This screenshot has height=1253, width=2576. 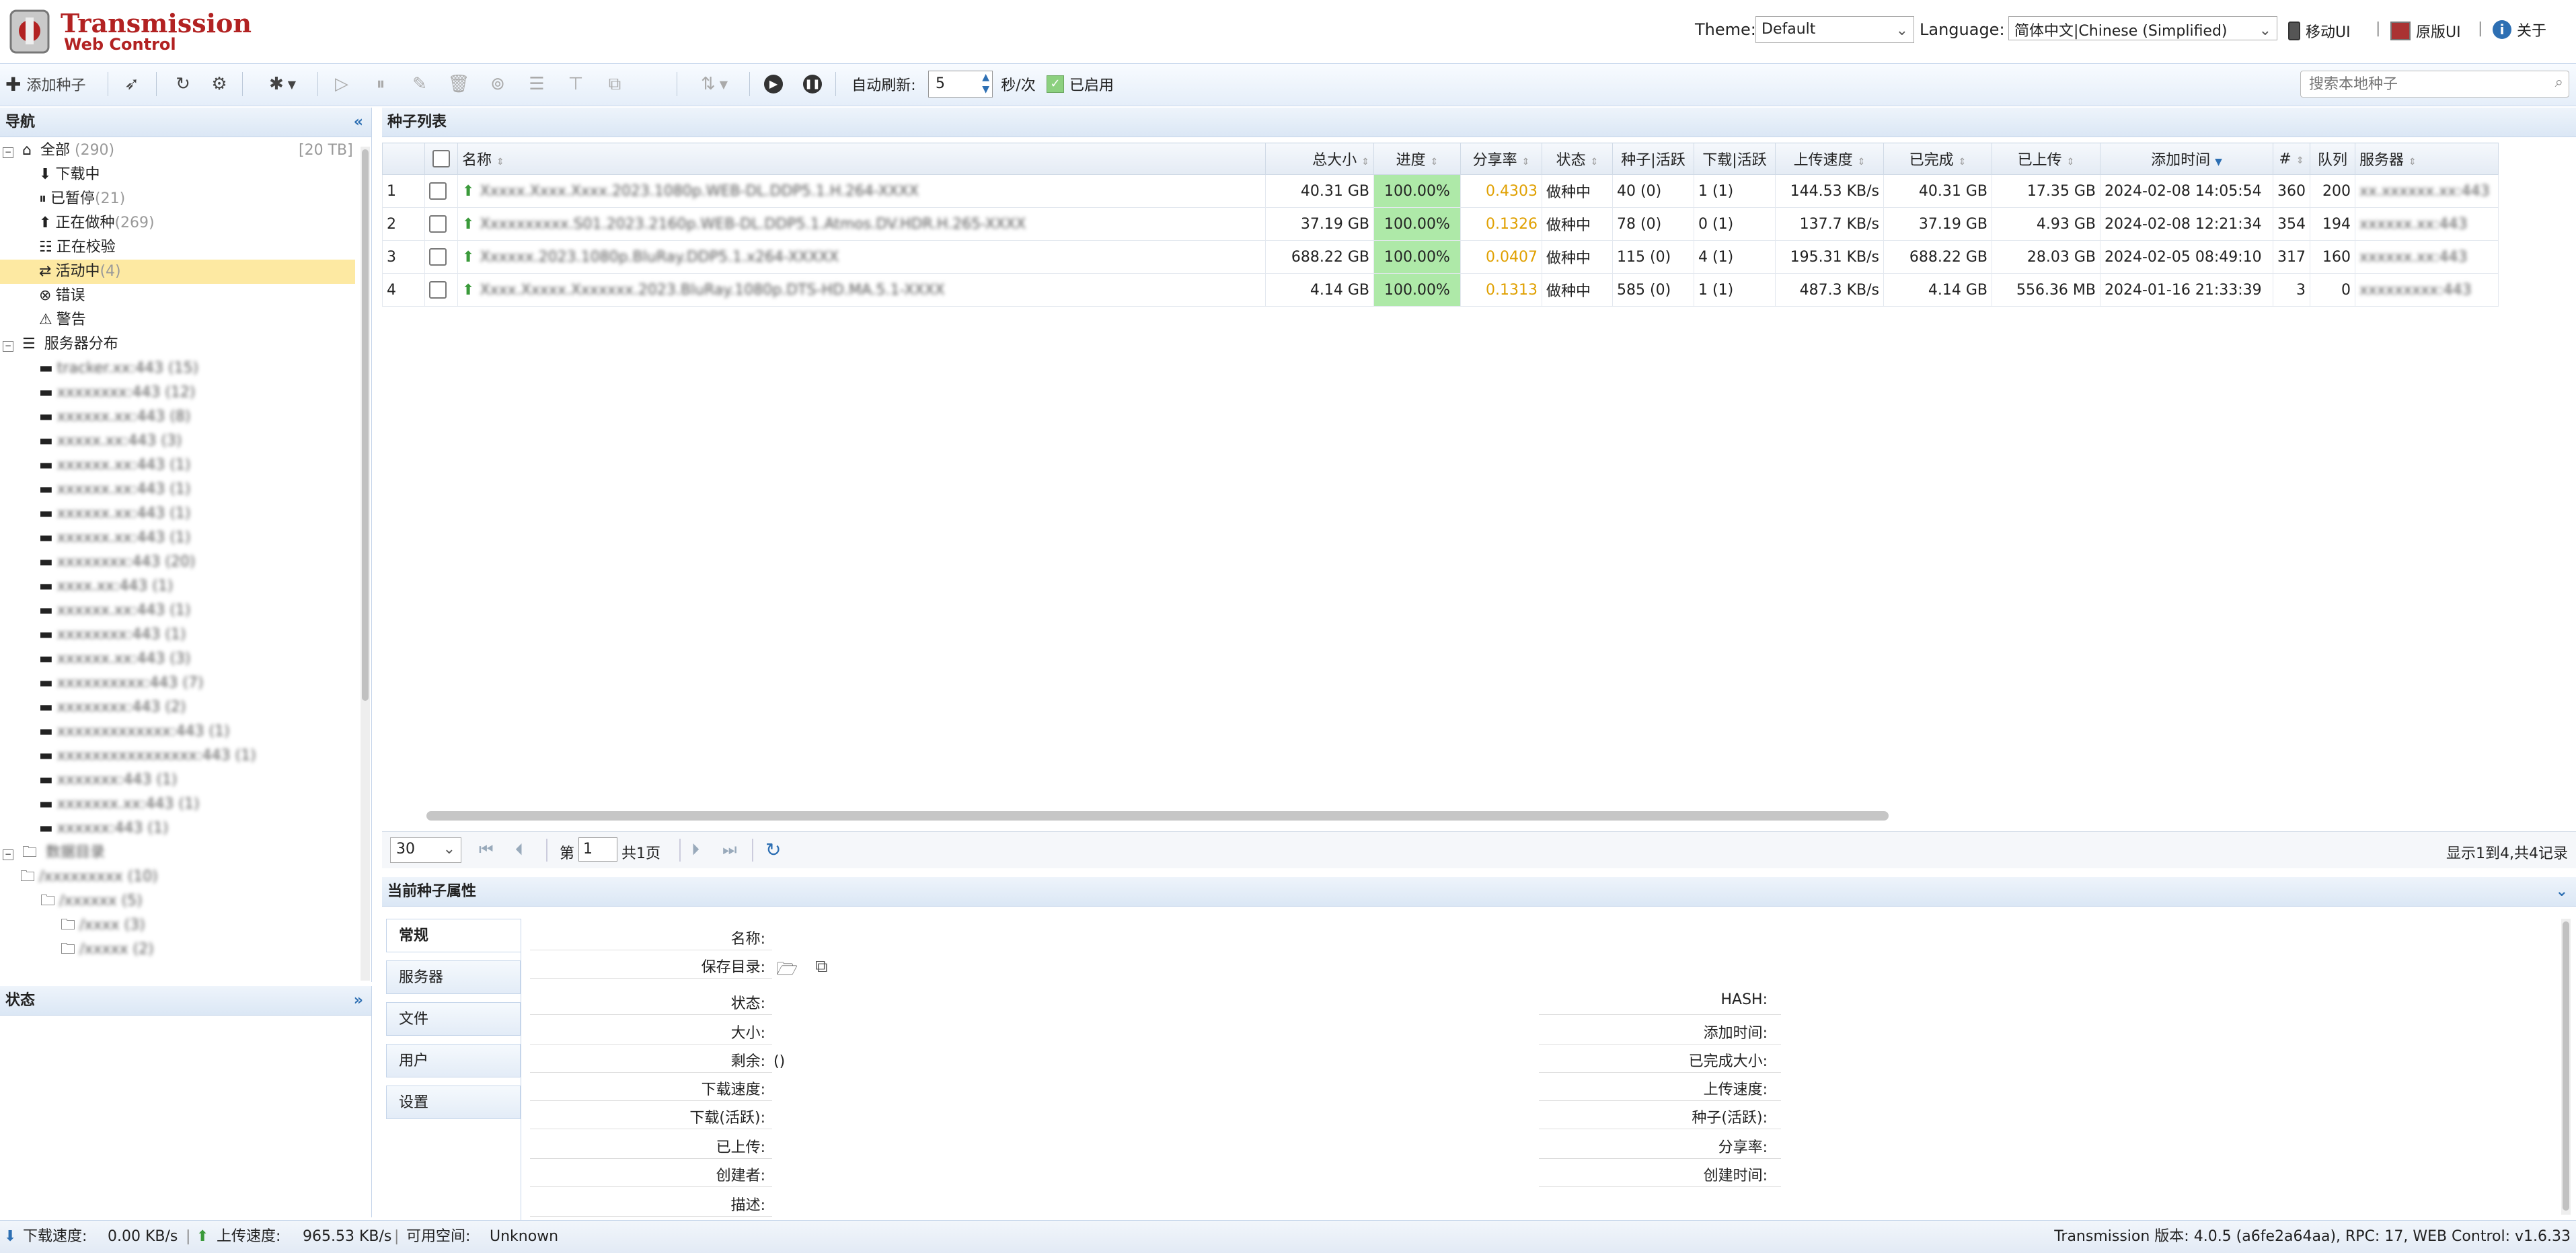 What do you see at coordinates (1157, 816) in the screenshot?
I see `horizontal-scrollbar-thumb` at bounding box center [1157, 816].